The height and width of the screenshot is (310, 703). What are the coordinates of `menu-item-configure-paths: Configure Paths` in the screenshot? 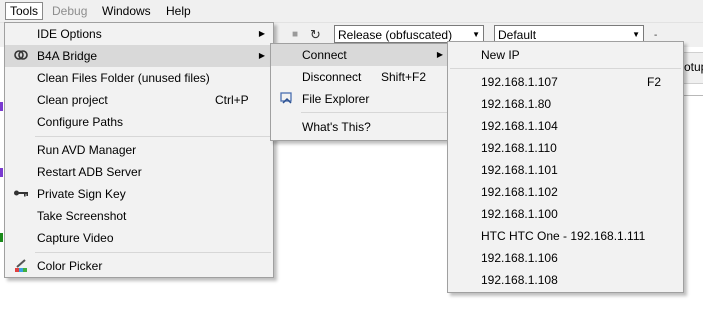 It's located at (139, 122).